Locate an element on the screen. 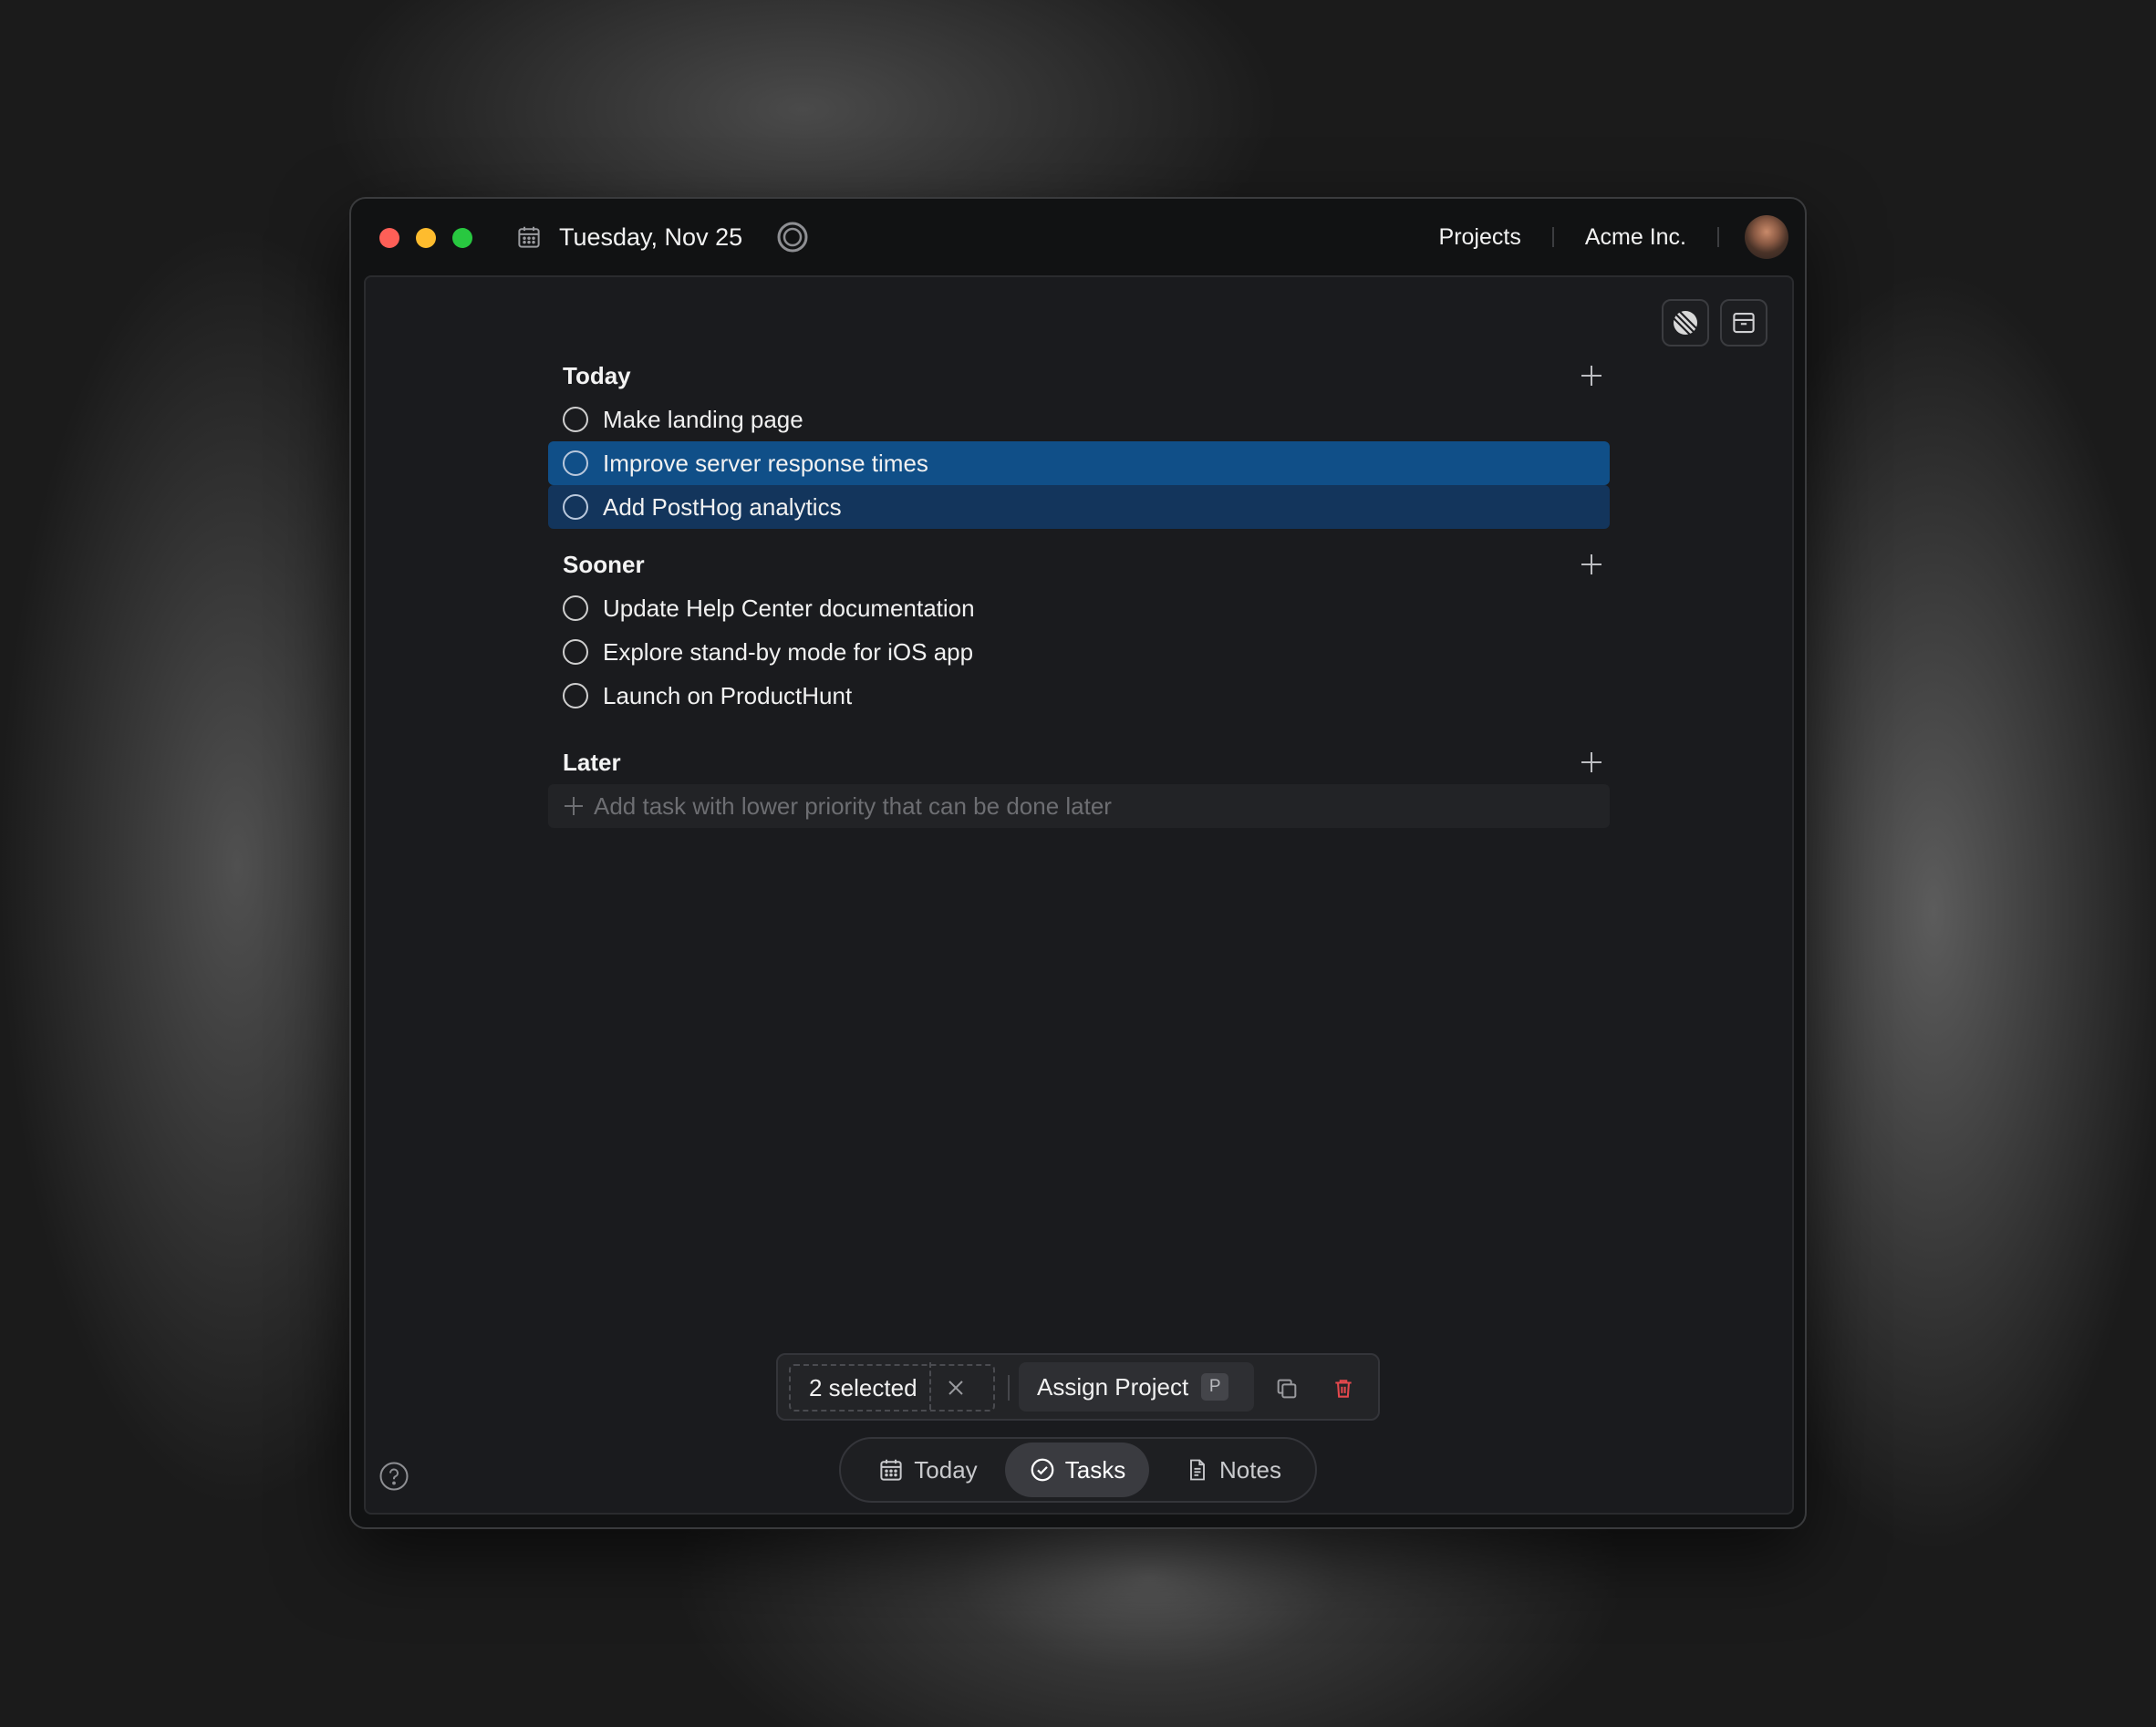 This screenshot has height=1727, width=2156. bottom-nav: Today Tasks Notes is located at coordinates (1078, 1470).